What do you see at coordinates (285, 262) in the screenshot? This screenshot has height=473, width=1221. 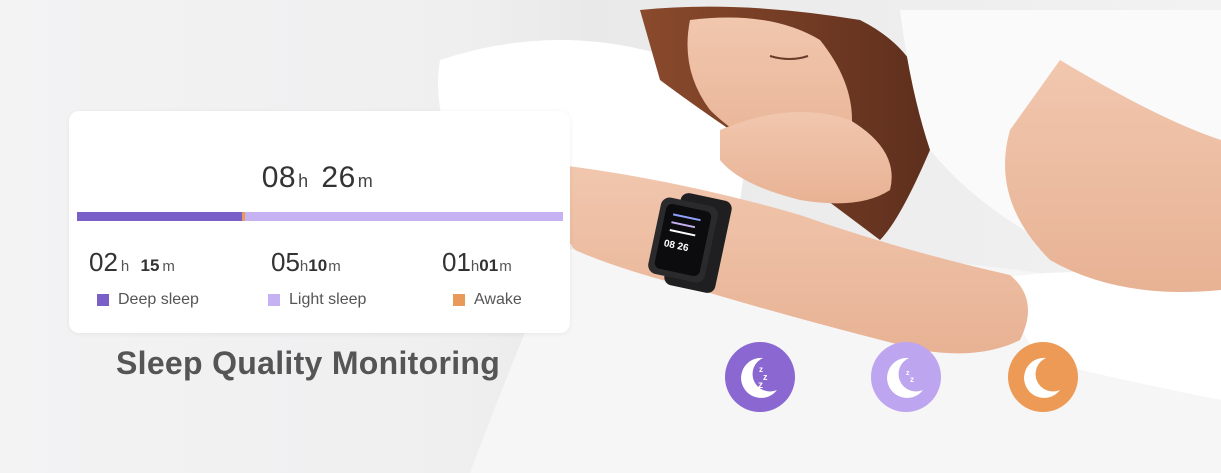 I see `light-hours: 05` at bounding box center [285, 262].